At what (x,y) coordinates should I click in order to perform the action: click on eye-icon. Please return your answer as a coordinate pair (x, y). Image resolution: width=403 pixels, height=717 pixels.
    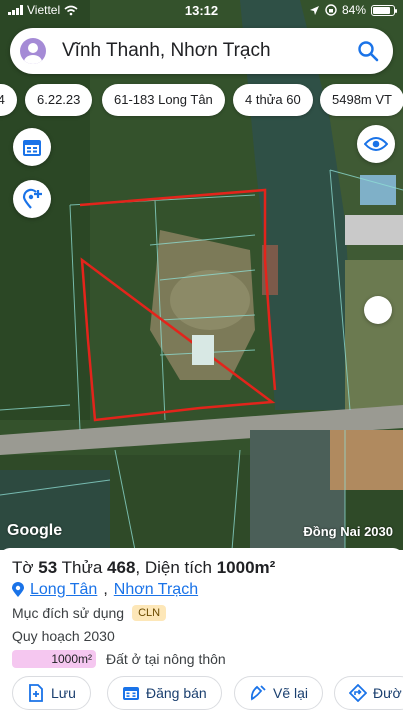
    Looking at the image, I should click on (376, 144).